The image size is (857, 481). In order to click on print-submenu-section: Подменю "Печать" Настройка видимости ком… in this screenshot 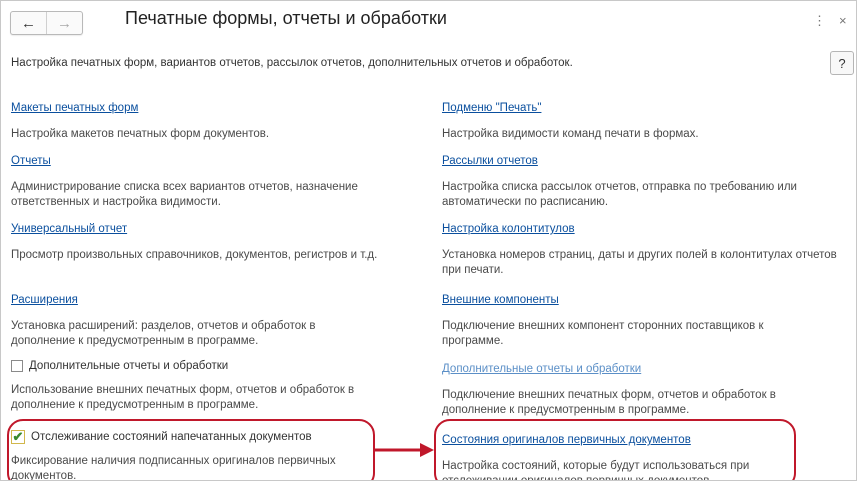, I will do `click(649, 120)`.